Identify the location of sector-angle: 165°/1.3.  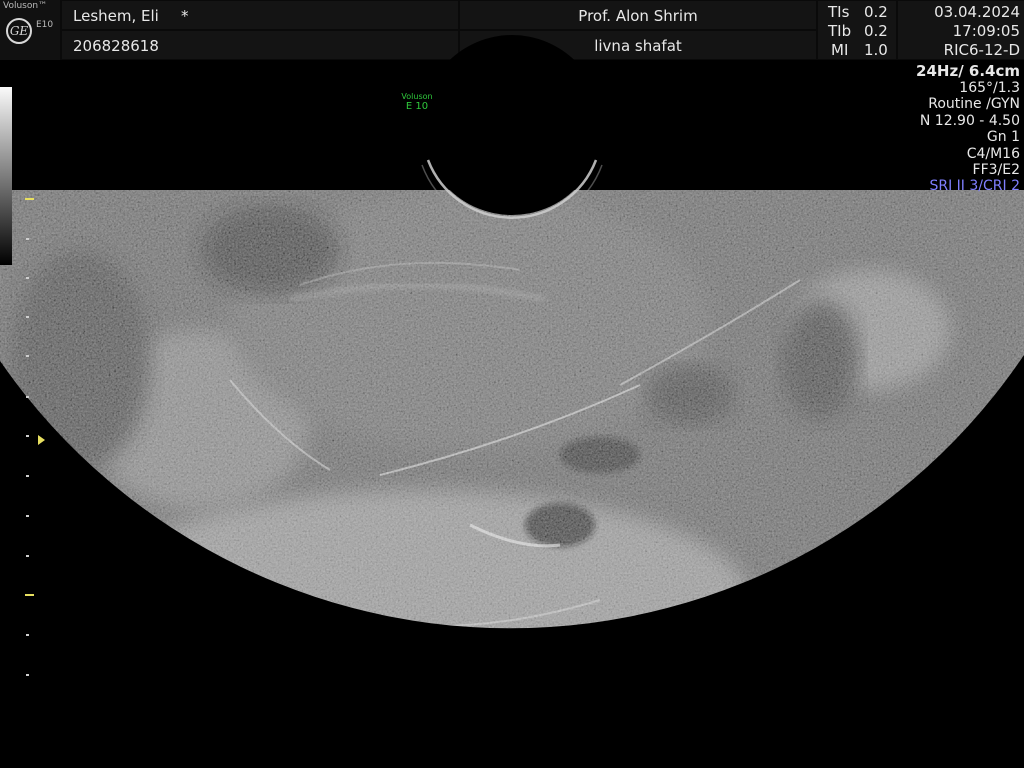
(989, 88).